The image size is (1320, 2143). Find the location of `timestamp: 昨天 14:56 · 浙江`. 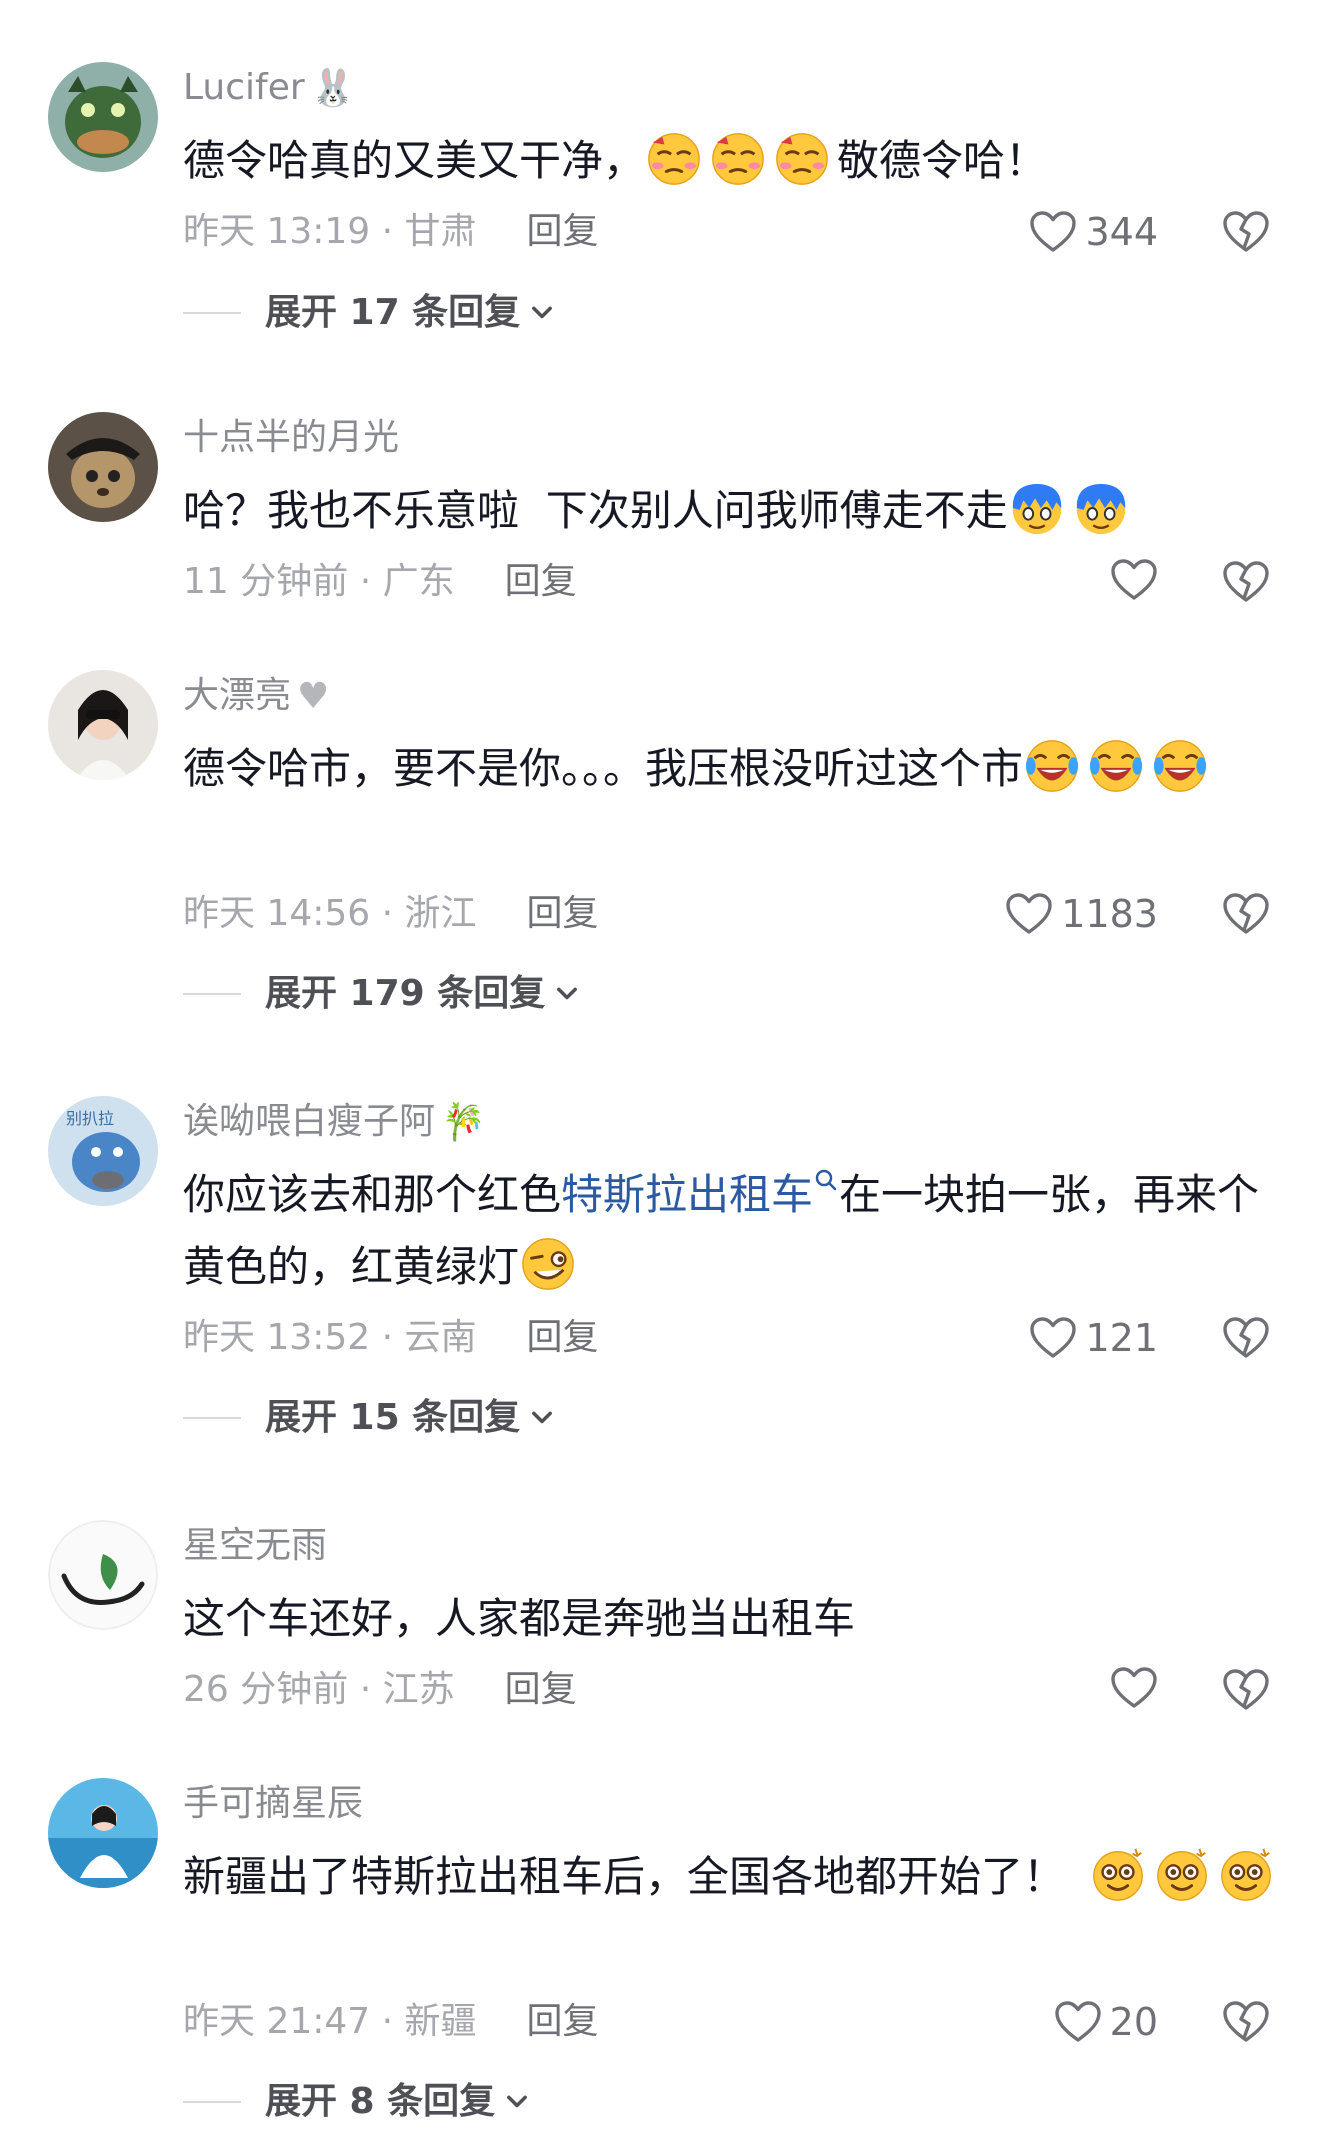

timestamp: 昨天 14:56 · 浙江 is located at coordinates (330, 913).